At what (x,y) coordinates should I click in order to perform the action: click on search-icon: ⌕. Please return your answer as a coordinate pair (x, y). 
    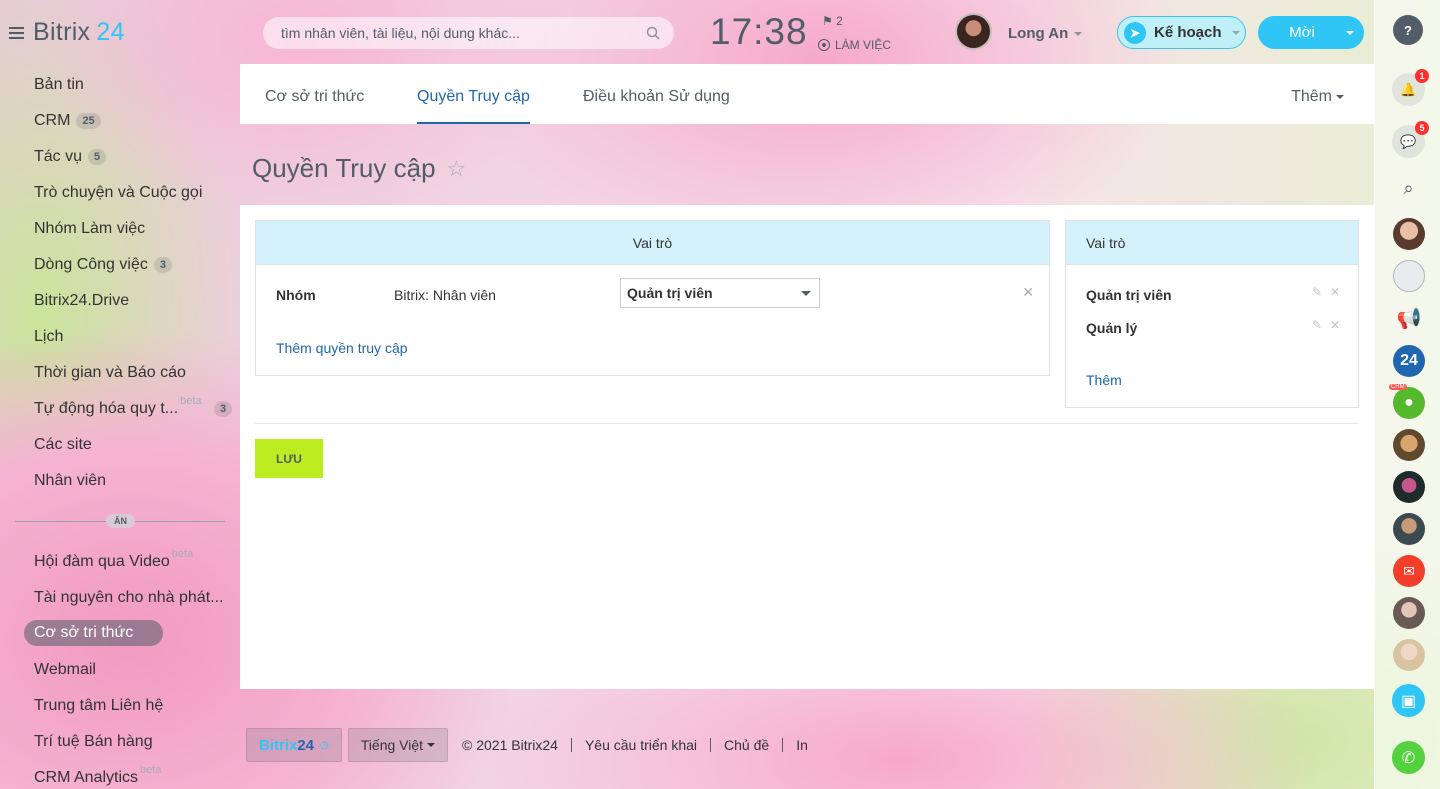
    Looking at the image, I should click on (1408, 188).